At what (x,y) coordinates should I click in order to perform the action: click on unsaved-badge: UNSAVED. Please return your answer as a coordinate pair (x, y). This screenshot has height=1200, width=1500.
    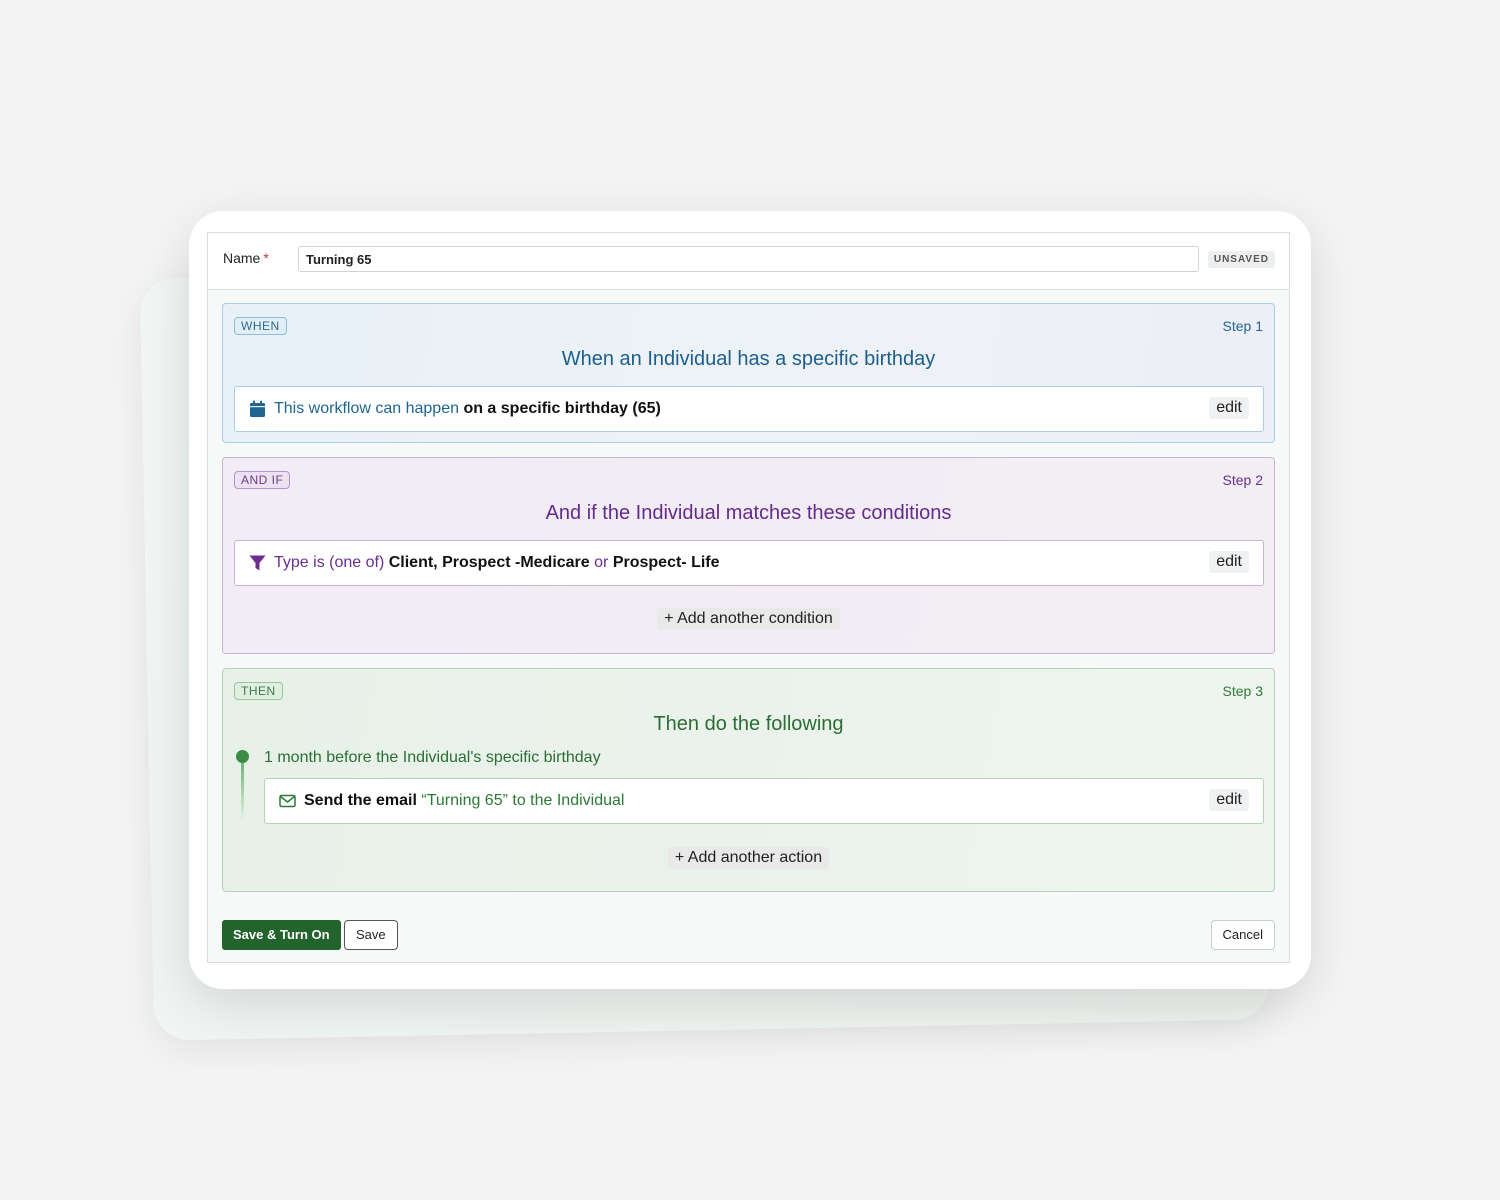
    Looking at the image, I should click on (1241, 259).